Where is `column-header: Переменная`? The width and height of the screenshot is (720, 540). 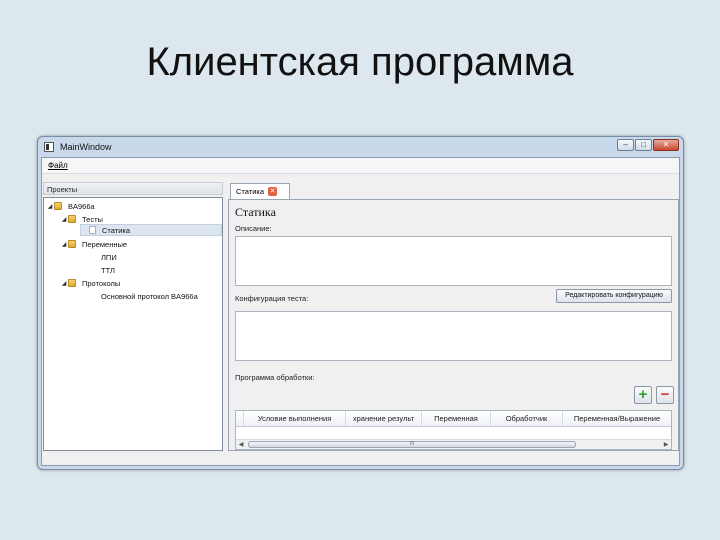 column-header: Переменная is located at coordinates (456, 418).